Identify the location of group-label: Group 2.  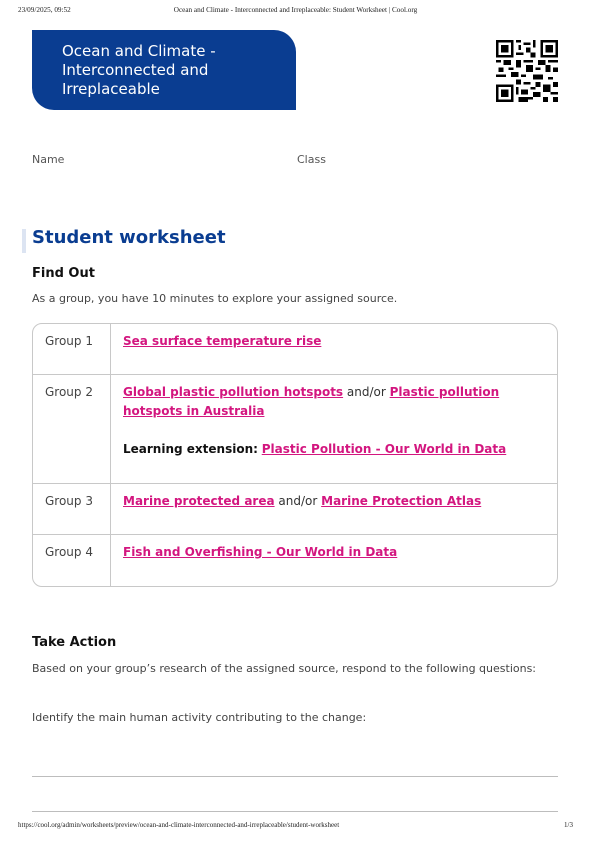
(72, 429).